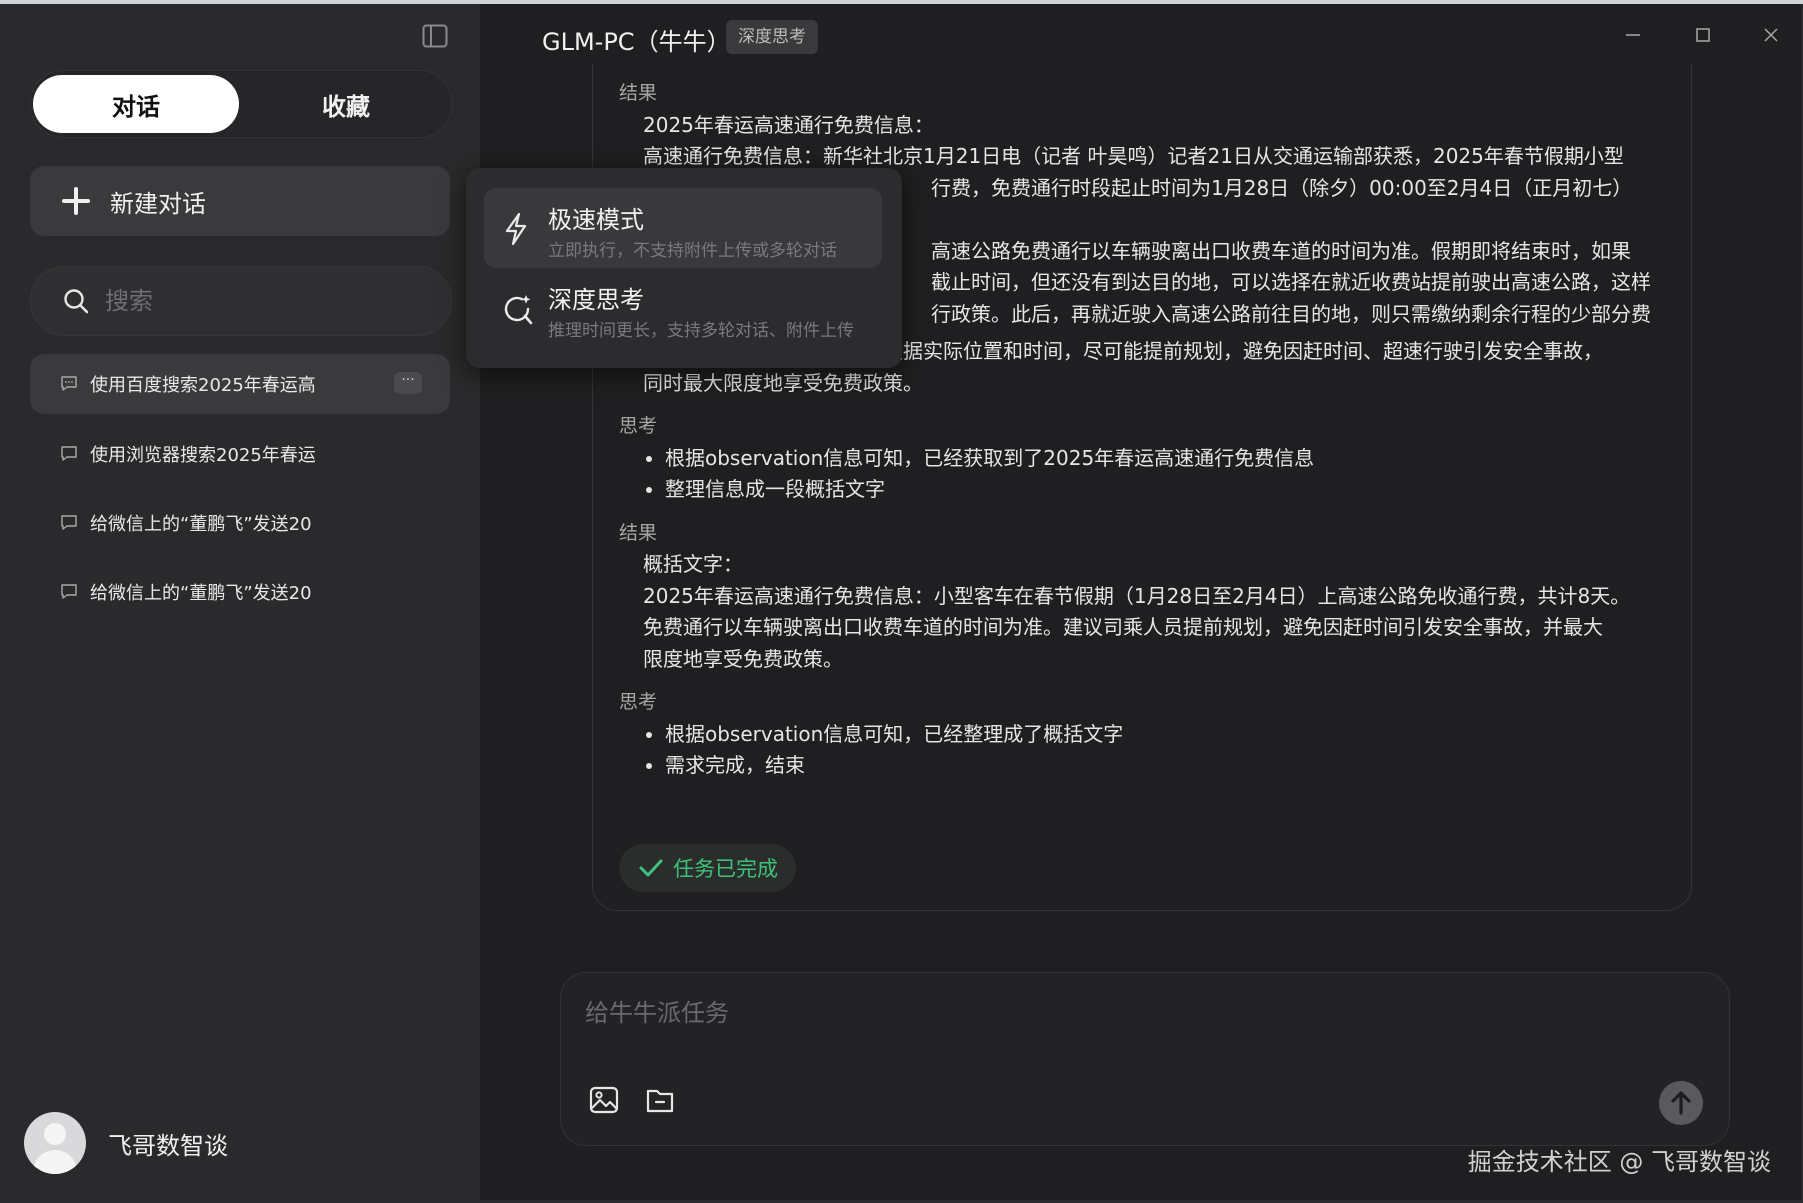  Describe the element at coordinates (346, 104) in the screenshot. I see `tab-favorites: 收藏` at that location.